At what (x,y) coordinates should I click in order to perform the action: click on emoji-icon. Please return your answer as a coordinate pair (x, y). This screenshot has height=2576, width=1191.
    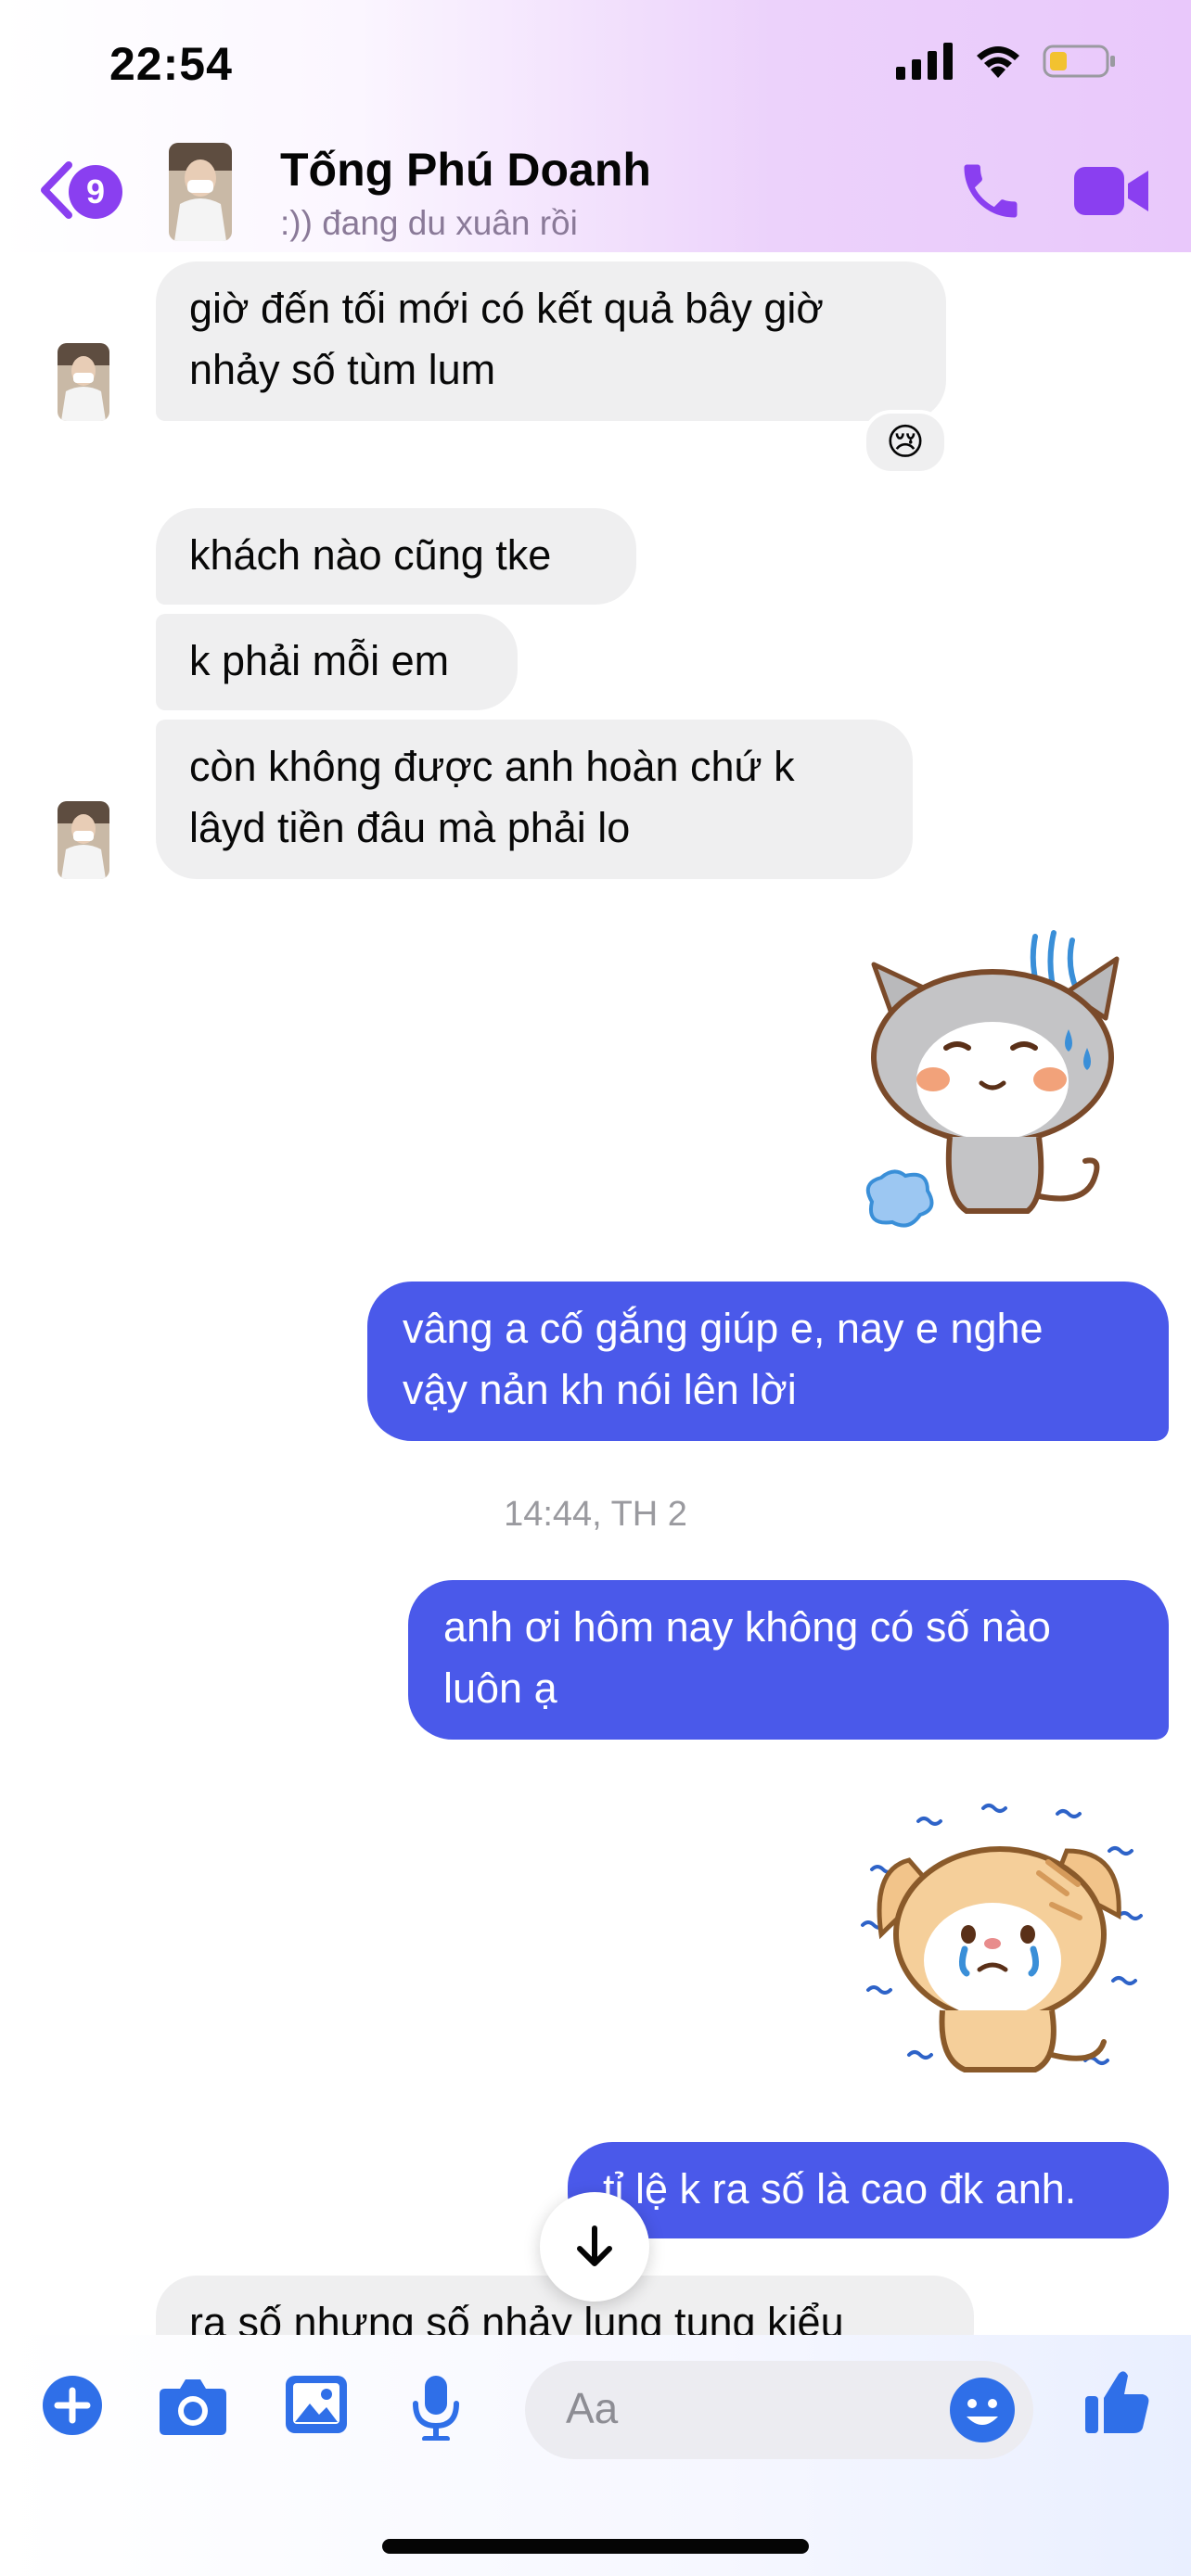
    Looking at the image, I should click on (982, 2410).